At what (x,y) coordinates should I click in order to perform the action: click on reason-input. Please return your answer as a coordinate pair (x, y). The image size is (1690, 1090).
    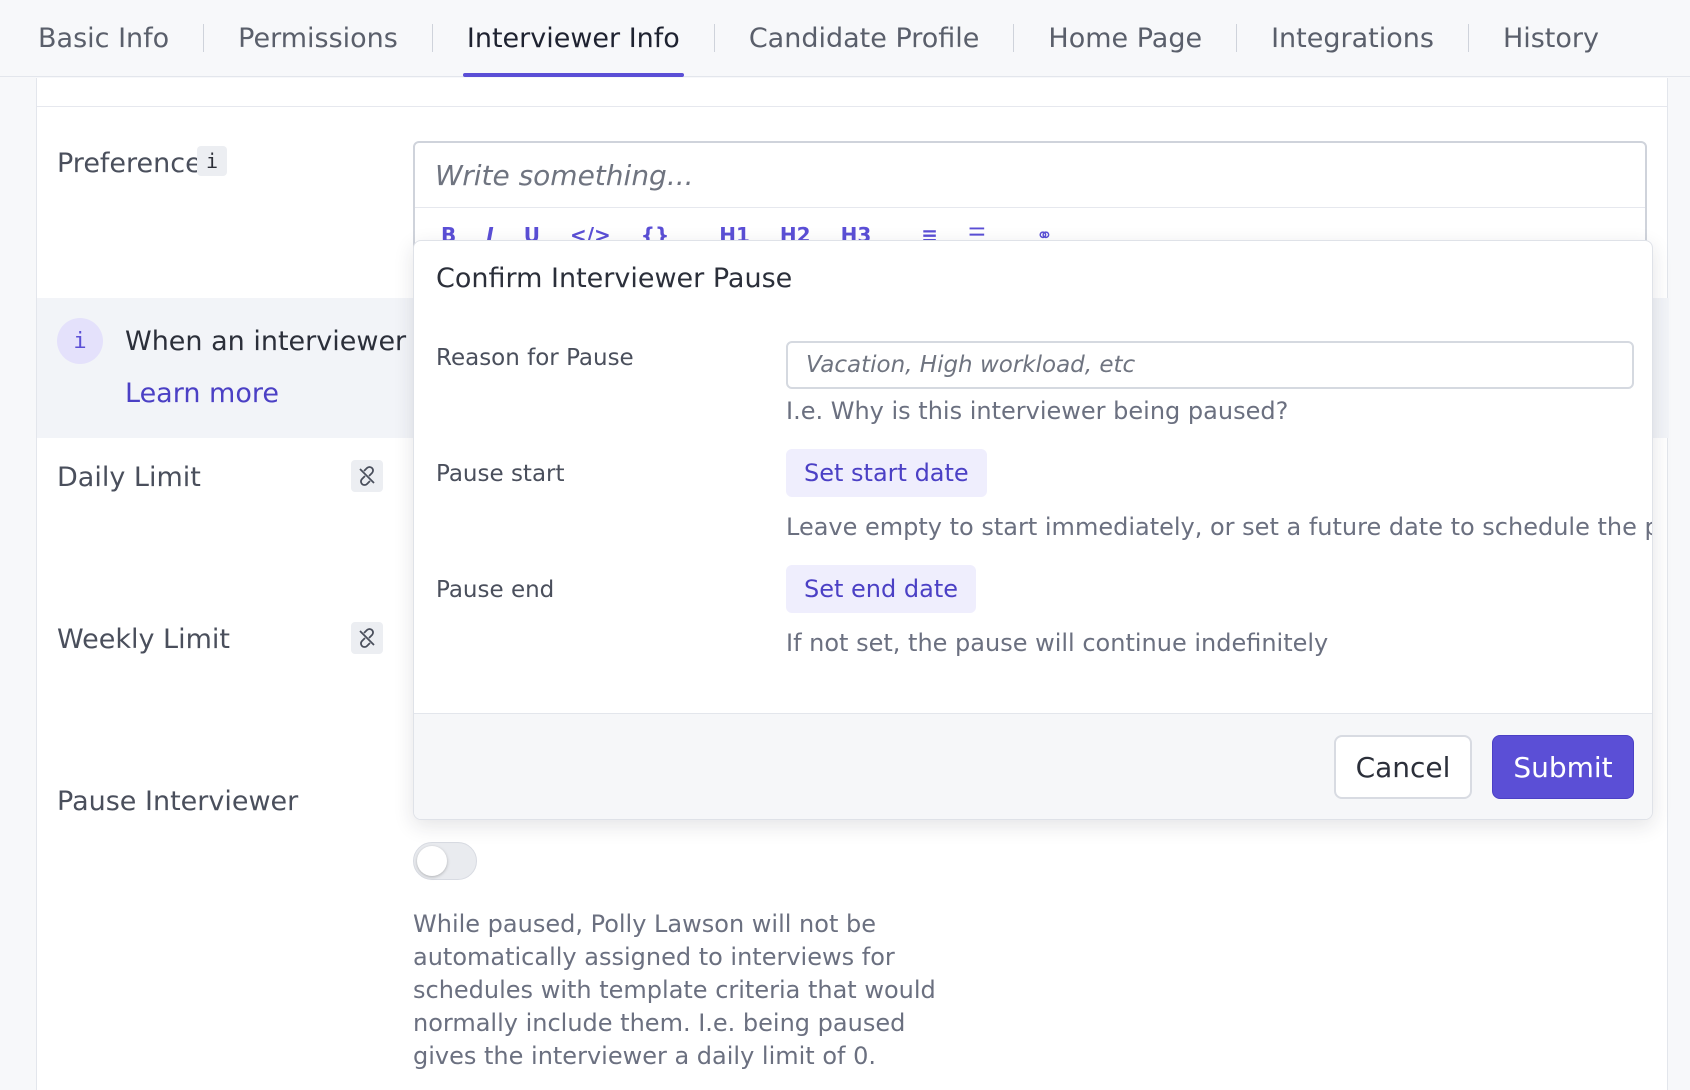
    Looking at the image, I should click on (1210, 365).